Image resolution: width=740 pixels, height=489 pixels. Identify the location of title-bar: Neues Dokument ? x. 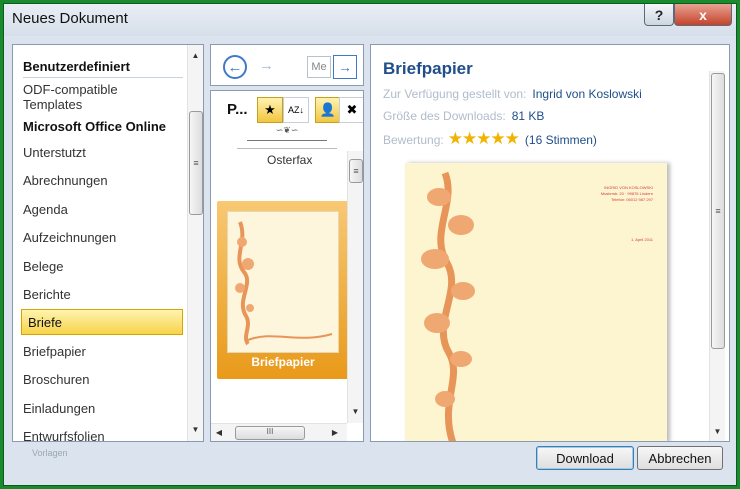
(370, 20).